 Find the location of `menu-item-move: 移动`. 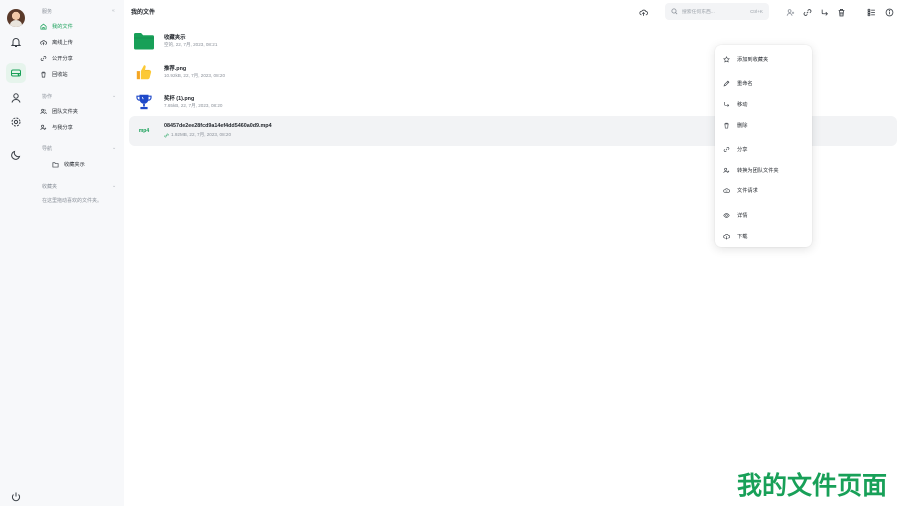

menu-item-move: 移动 is located at coordinates (763, 104).